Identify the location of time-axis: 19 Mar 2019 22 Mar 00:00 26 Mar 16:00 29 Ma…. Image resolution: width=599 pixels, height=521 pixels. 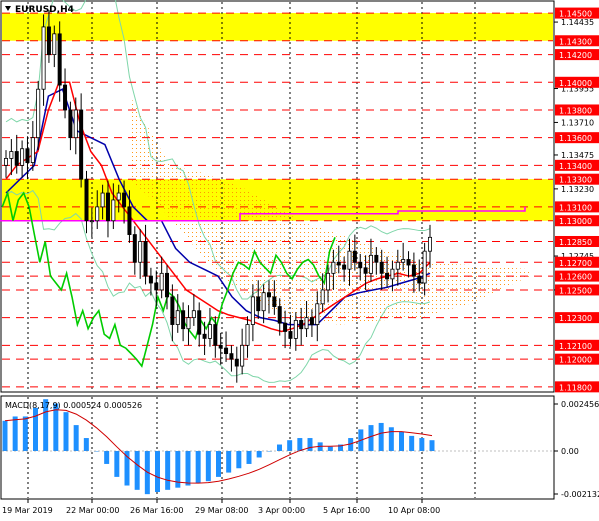
(221, 507).